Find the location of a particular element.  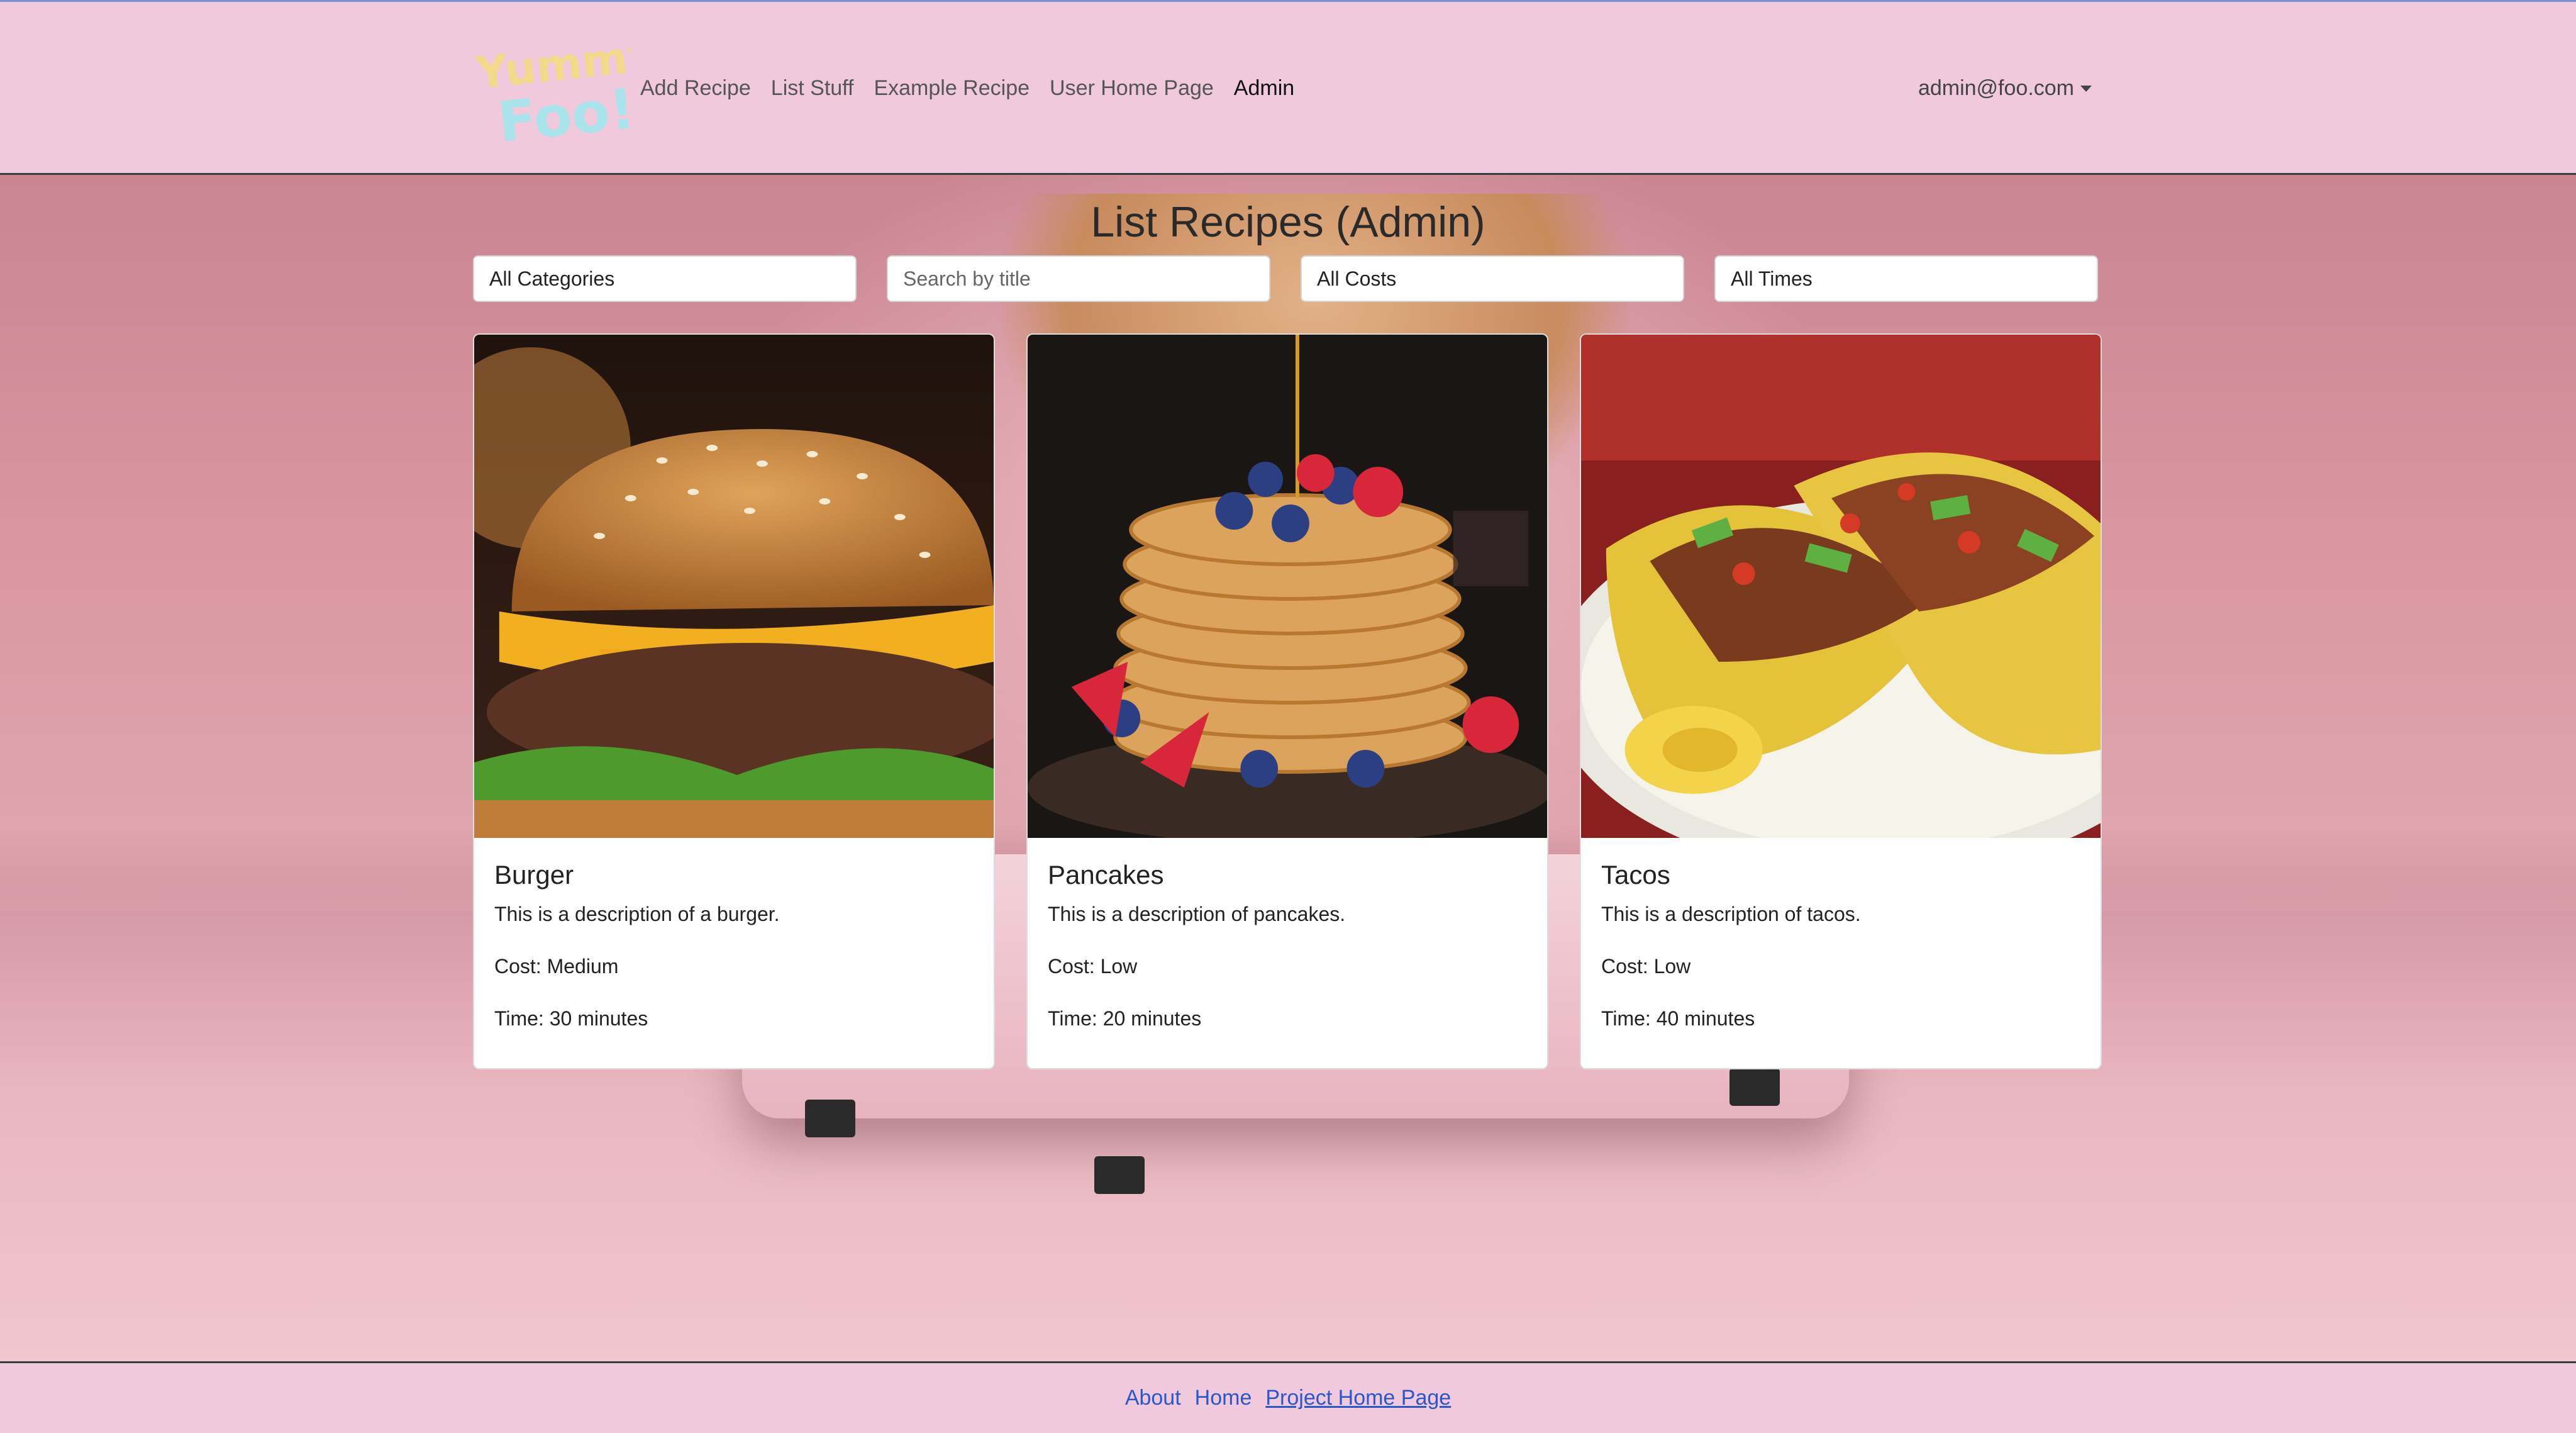

user-email: admin@foo.com is located at coordinates (1996, 88).